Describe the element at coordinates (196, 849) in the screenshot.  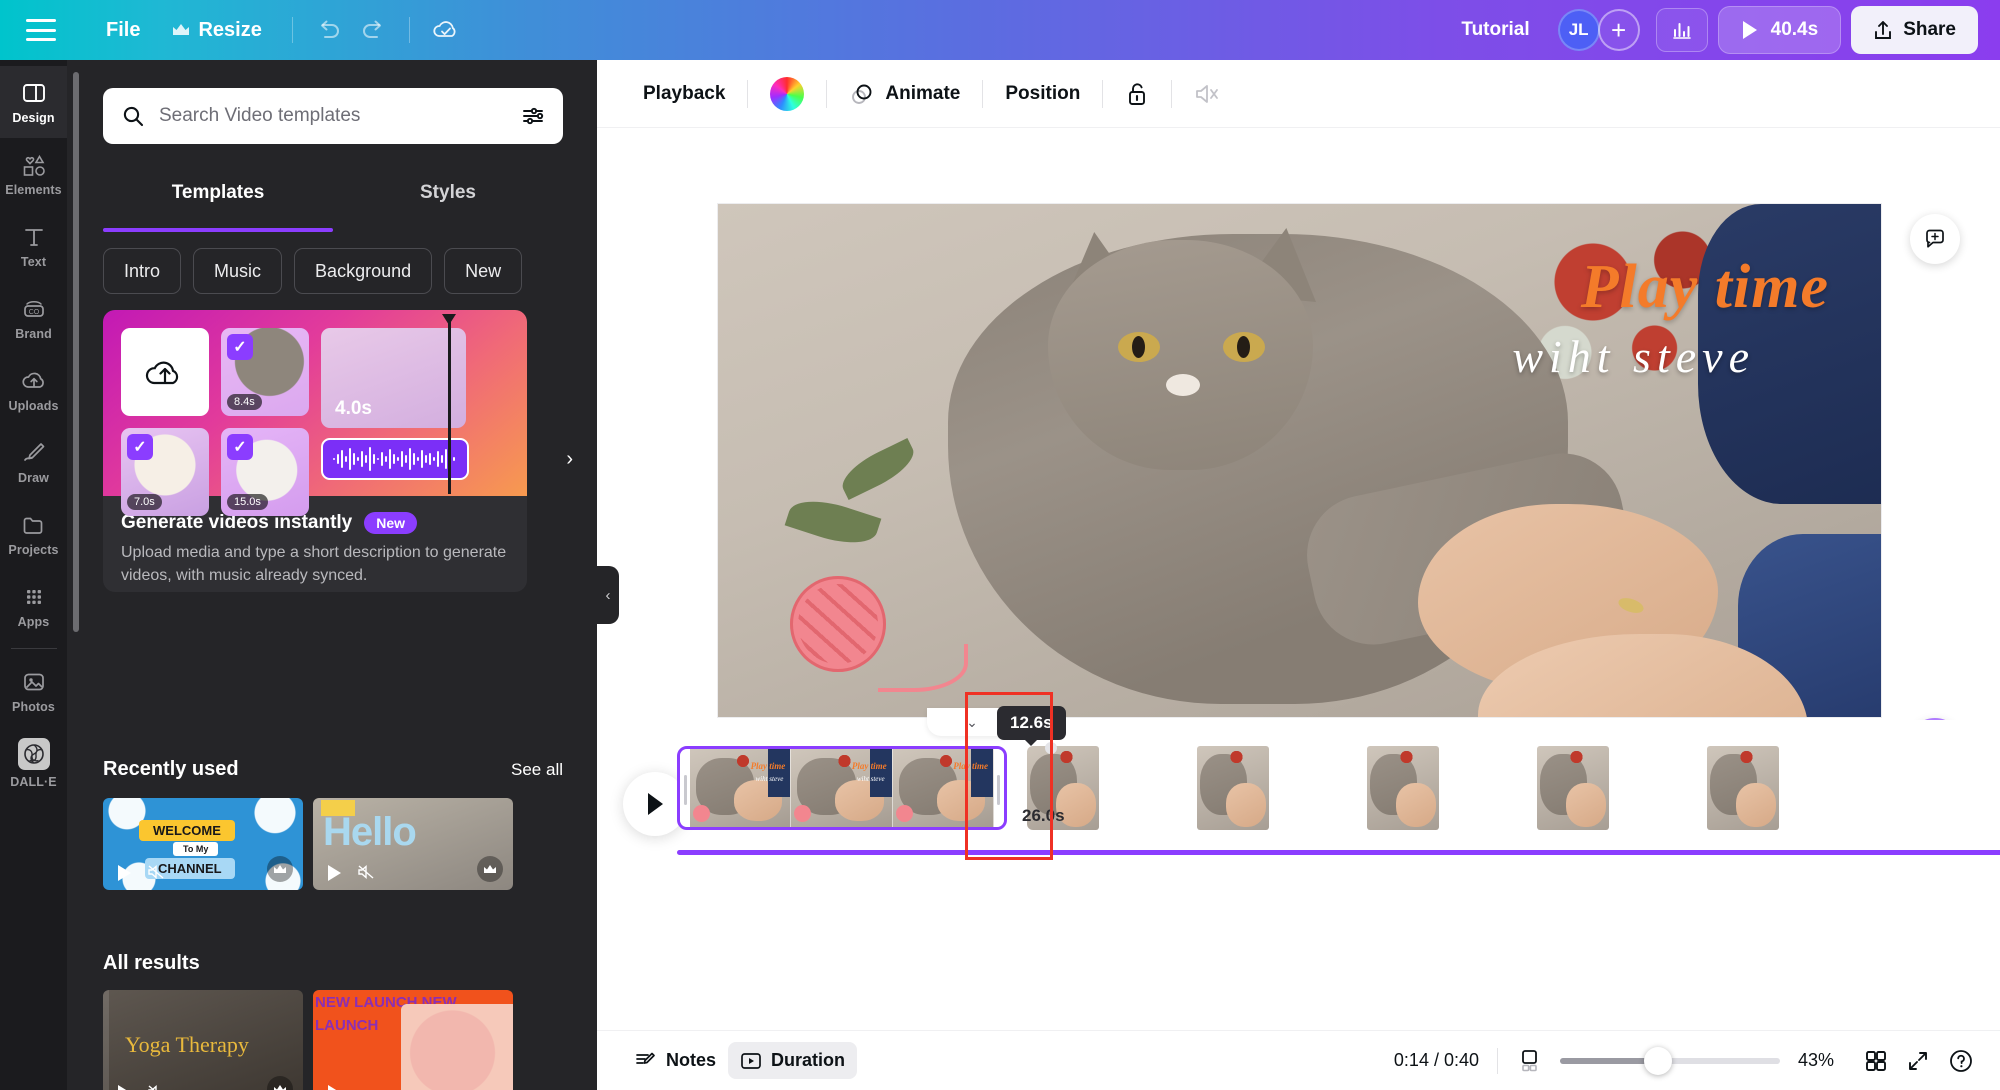
I see `thumb-text-line2: To My` at that location.